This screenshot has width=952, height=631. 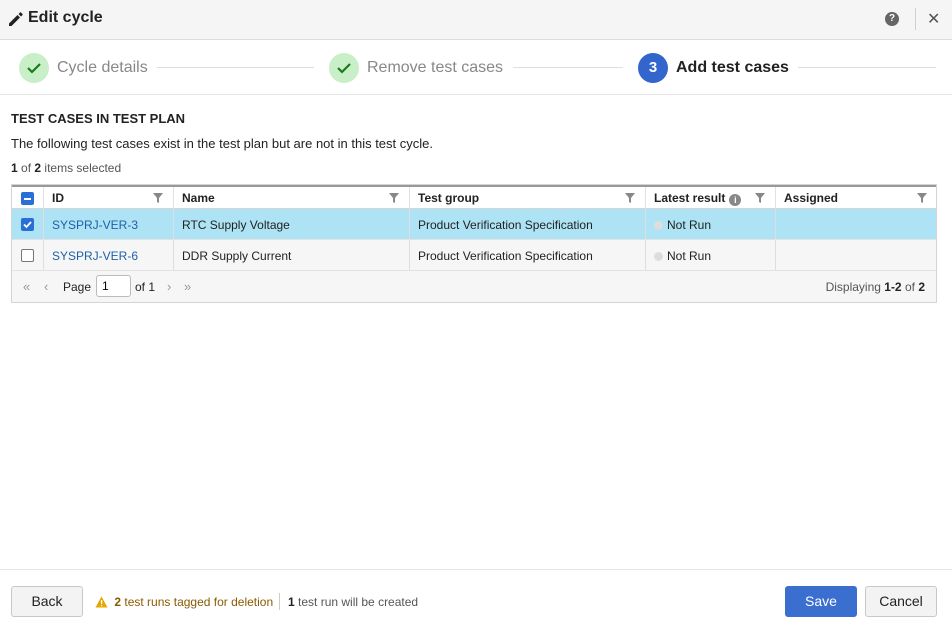 What do you see at coordinates (109, 198) in the screenshot?
I see `column-header-id: ID` at bounding box center [109, 198].